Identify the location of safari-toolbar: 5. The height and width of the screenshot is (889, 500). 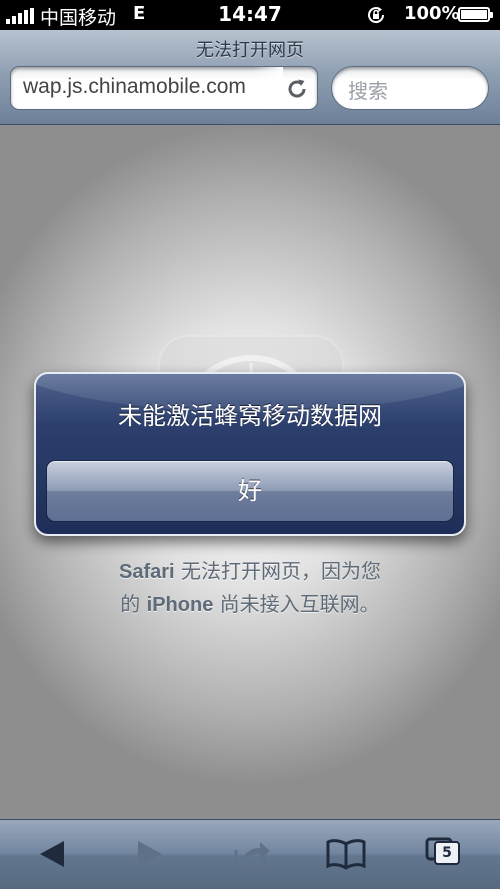
(250, 854).